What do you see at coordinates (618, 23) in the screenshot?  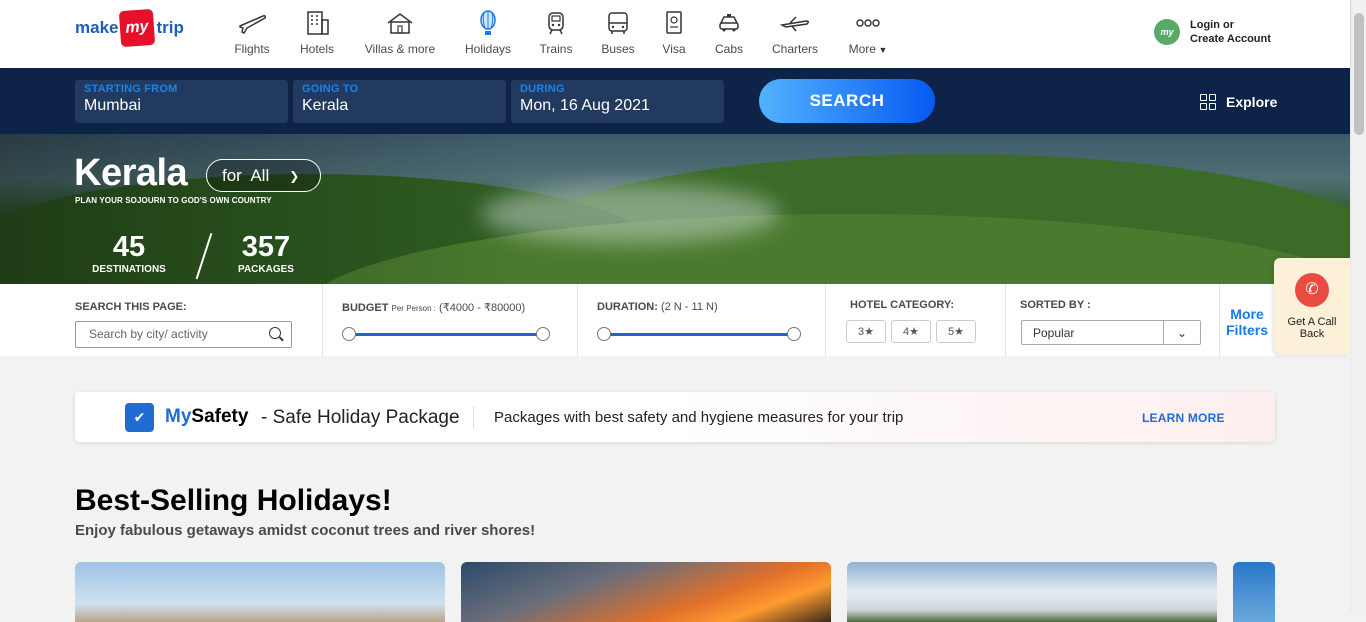 I see `bus-icon` at bounding box center [618, 23].